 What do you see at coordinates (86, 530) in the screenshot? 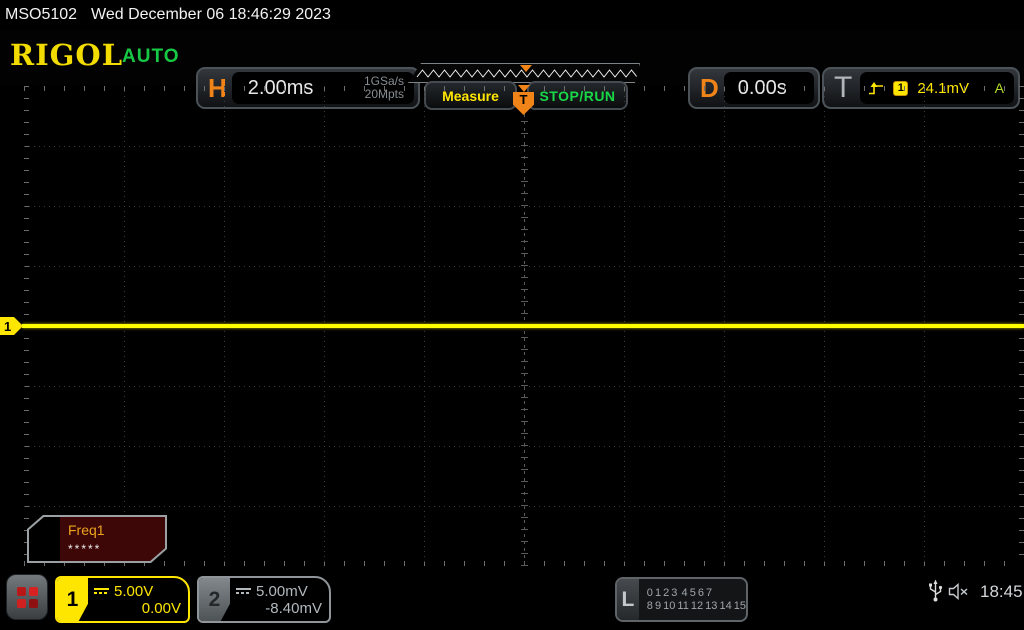
I see `measurement-label: Freq1` at bounding box center [86, 530].